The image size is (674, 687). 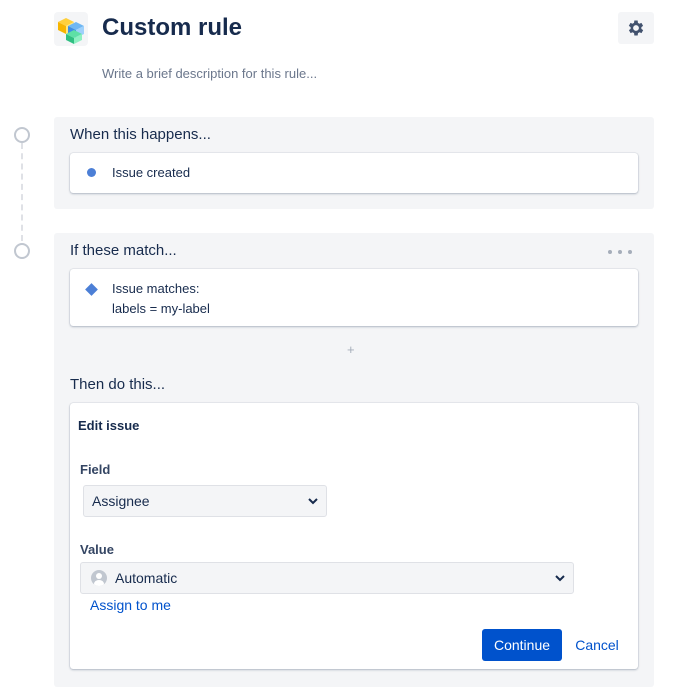 What do you see at coordinates (151, 172) in the screenshot?
I see `trigger-label: Issue created` at bounding box center [151, 172].